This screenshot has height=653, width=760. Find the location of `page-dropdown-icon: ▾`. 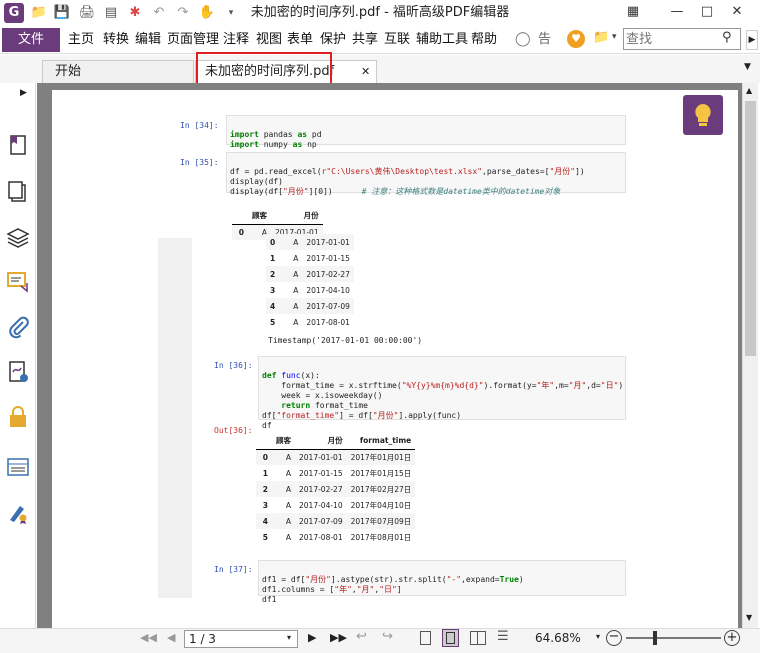

page-dropdown-icon: ▾ is located at coordinates (289, 637).